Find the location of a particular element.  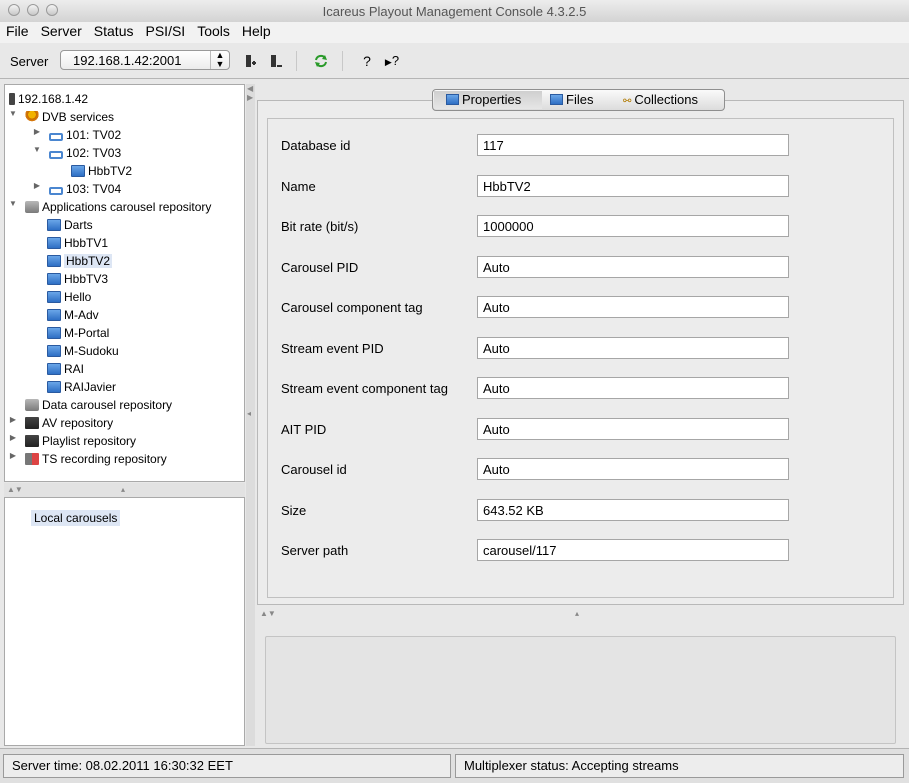

tree-label: RAI is located at coordinates (74, 369).